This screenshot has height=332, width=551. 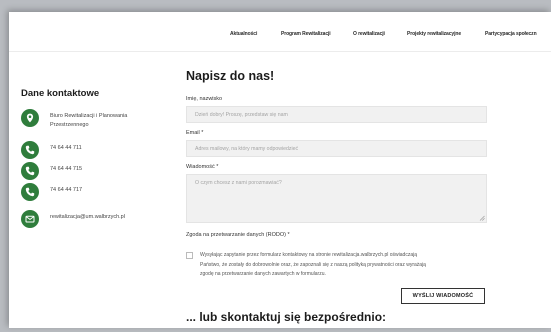 What do you see at coordinates (202, 167) in the screenshot?
I see `message-field-label: Wiadomość *` at bounding box center [202, 167].